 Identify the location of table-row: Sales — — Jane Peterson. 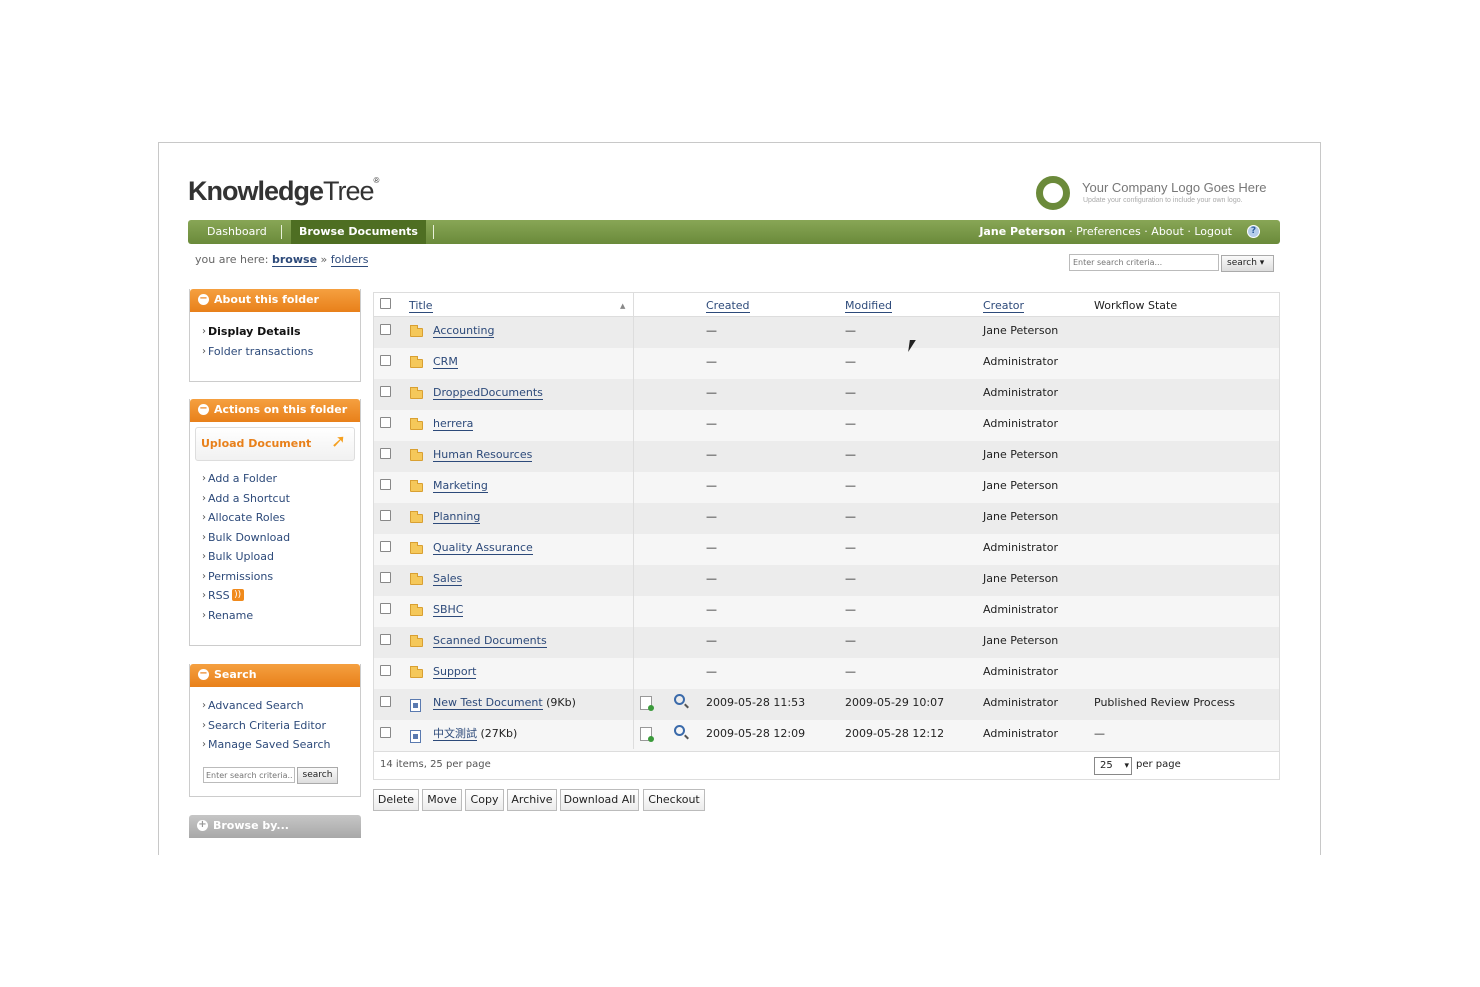
(826, 580).